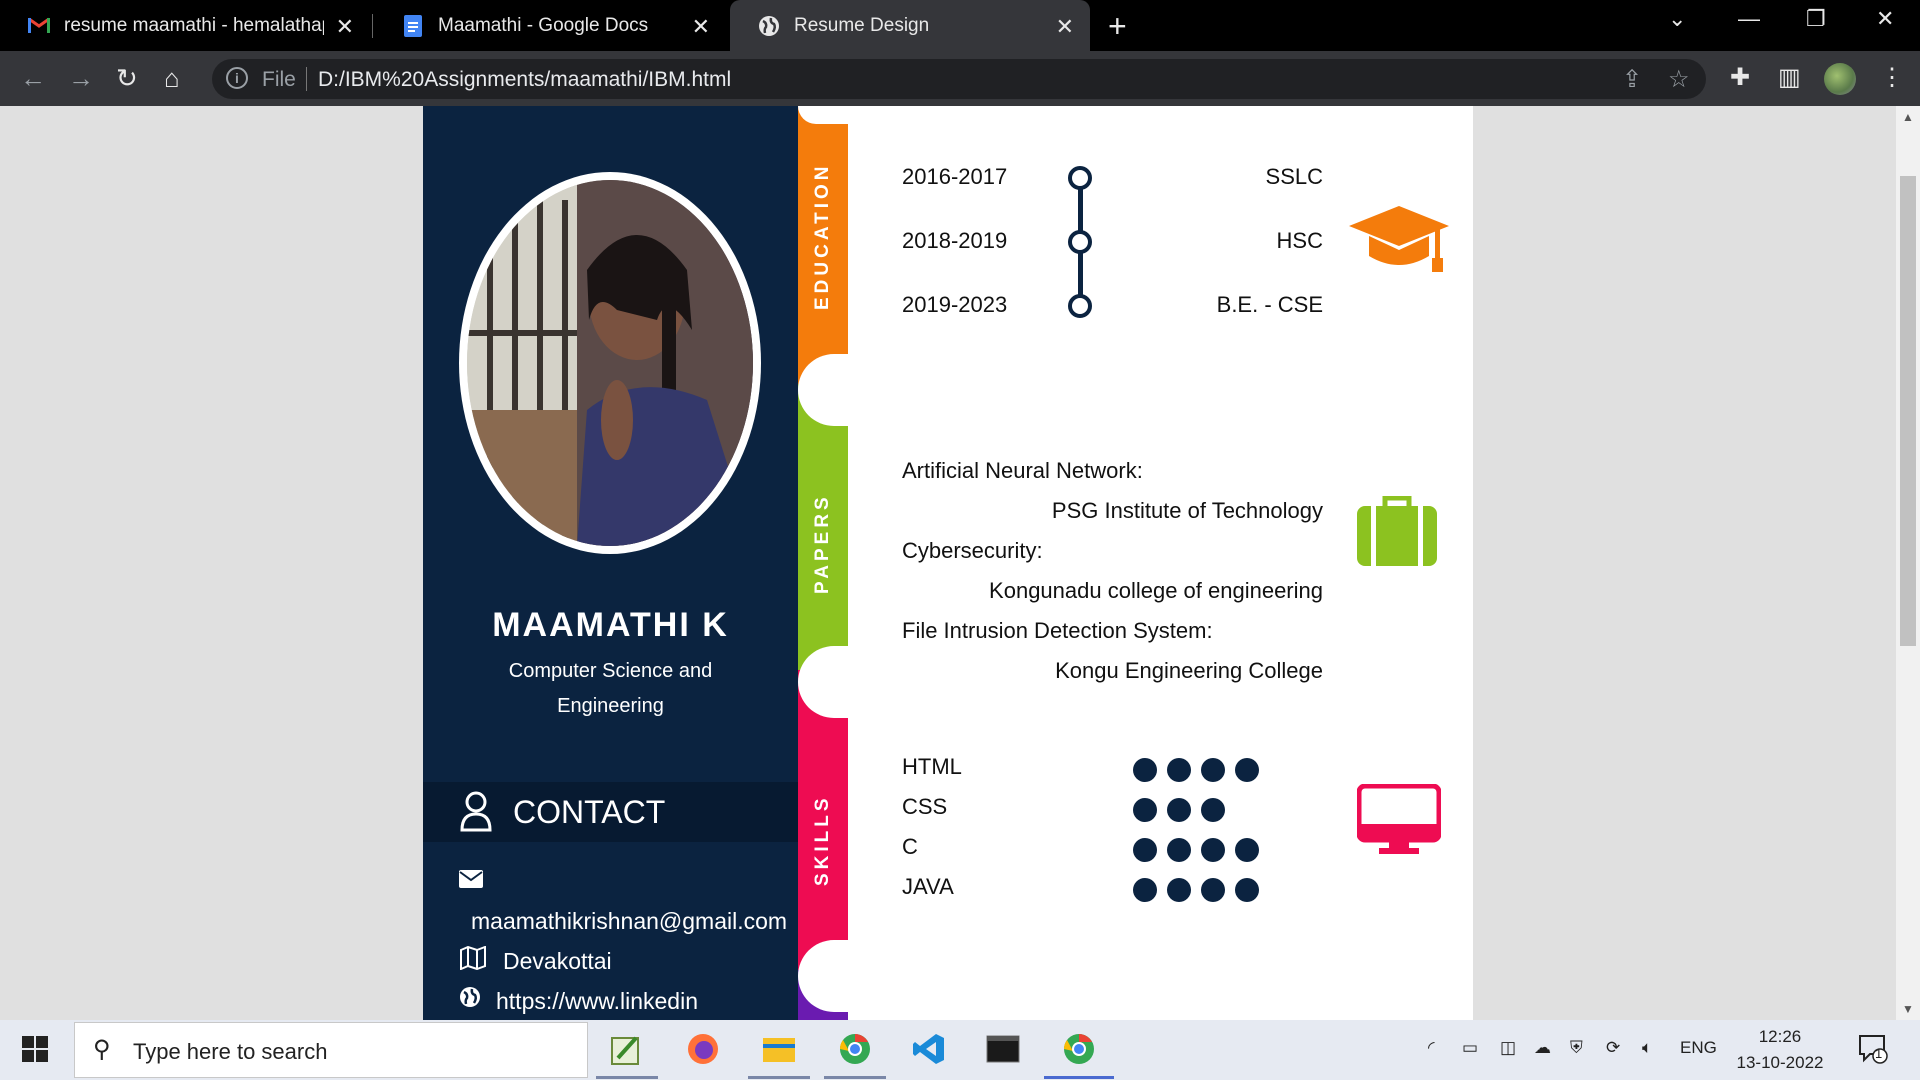  Describe the element at coordinates (1873, 1051) in the screenshot. I see `notifications-icon: 1` at that location.